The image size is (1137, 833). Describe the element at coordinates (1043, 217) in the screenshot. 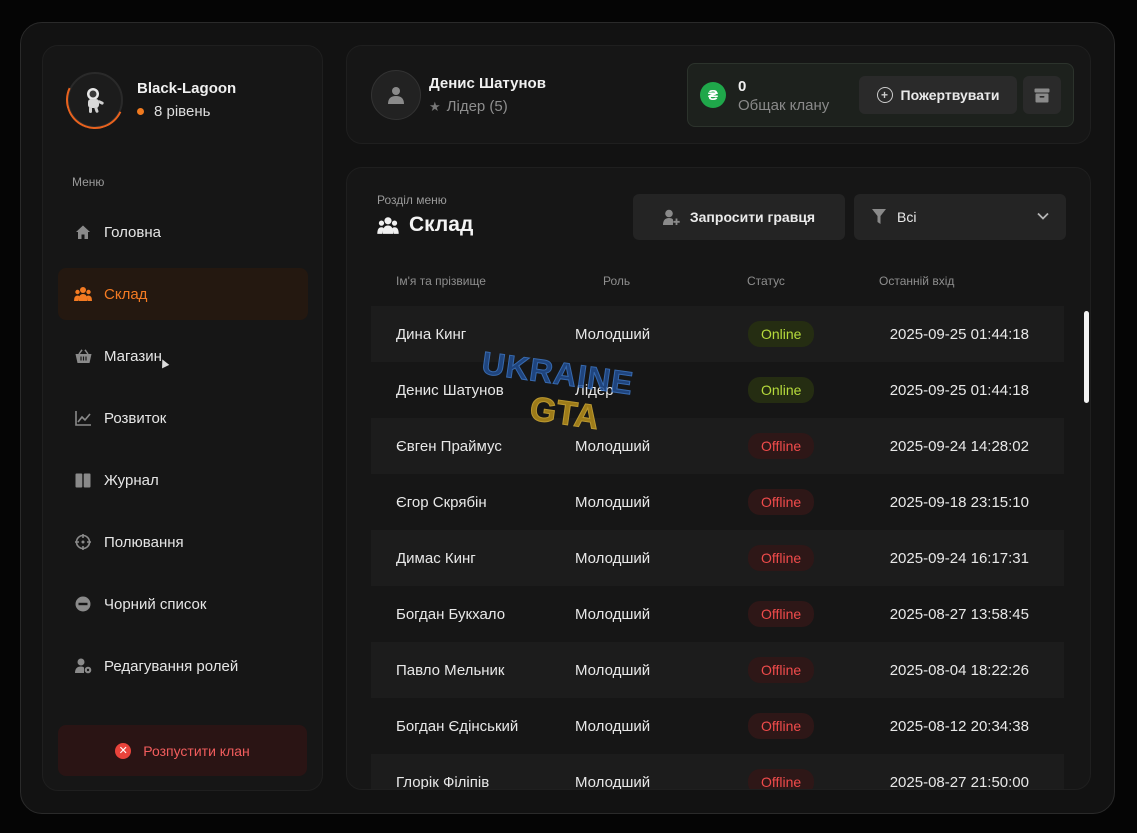

I see `chevron-down-icon` at that location.